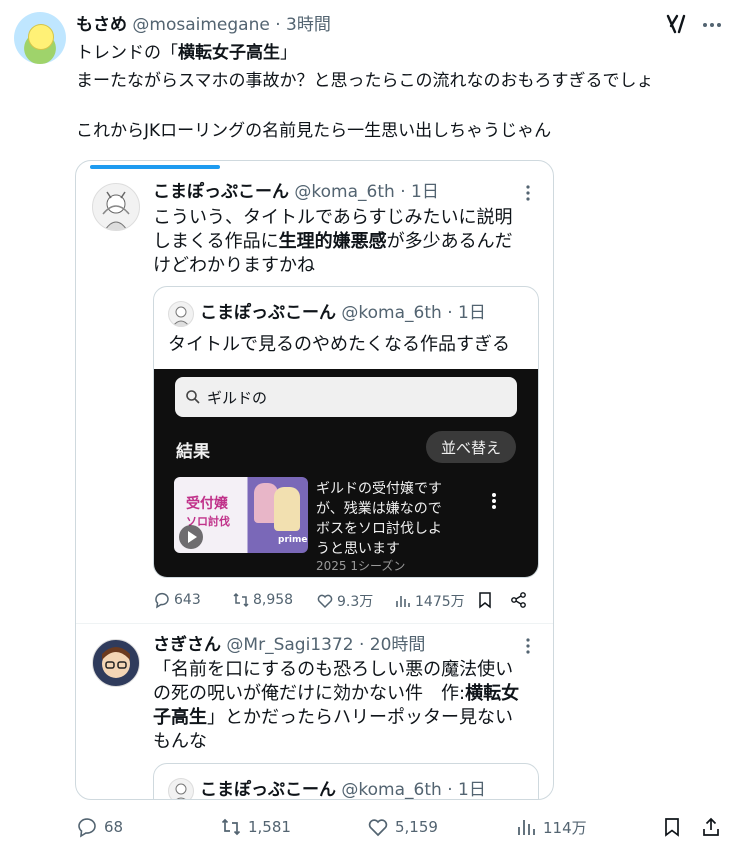 This screenshot has height=849, width=746. Describe the element at coordinates (287, 509) in the screenshot. I see `character-art` at that location.